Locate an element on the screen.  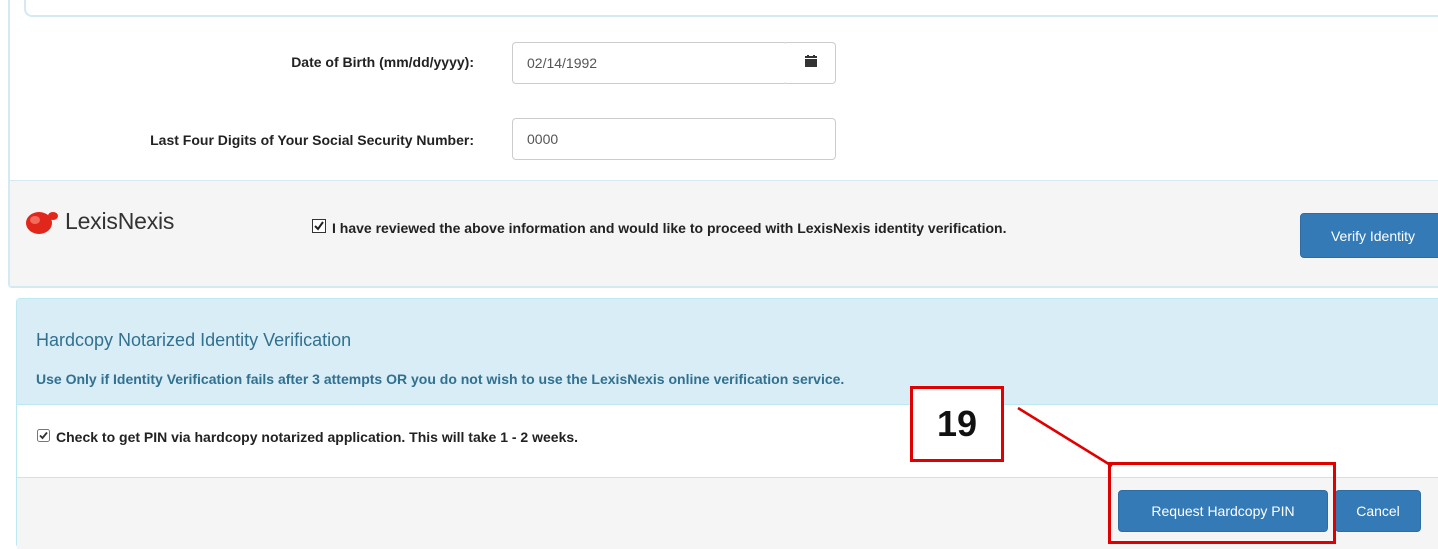
annotation-arrow is located at coordinates (1065, 437).